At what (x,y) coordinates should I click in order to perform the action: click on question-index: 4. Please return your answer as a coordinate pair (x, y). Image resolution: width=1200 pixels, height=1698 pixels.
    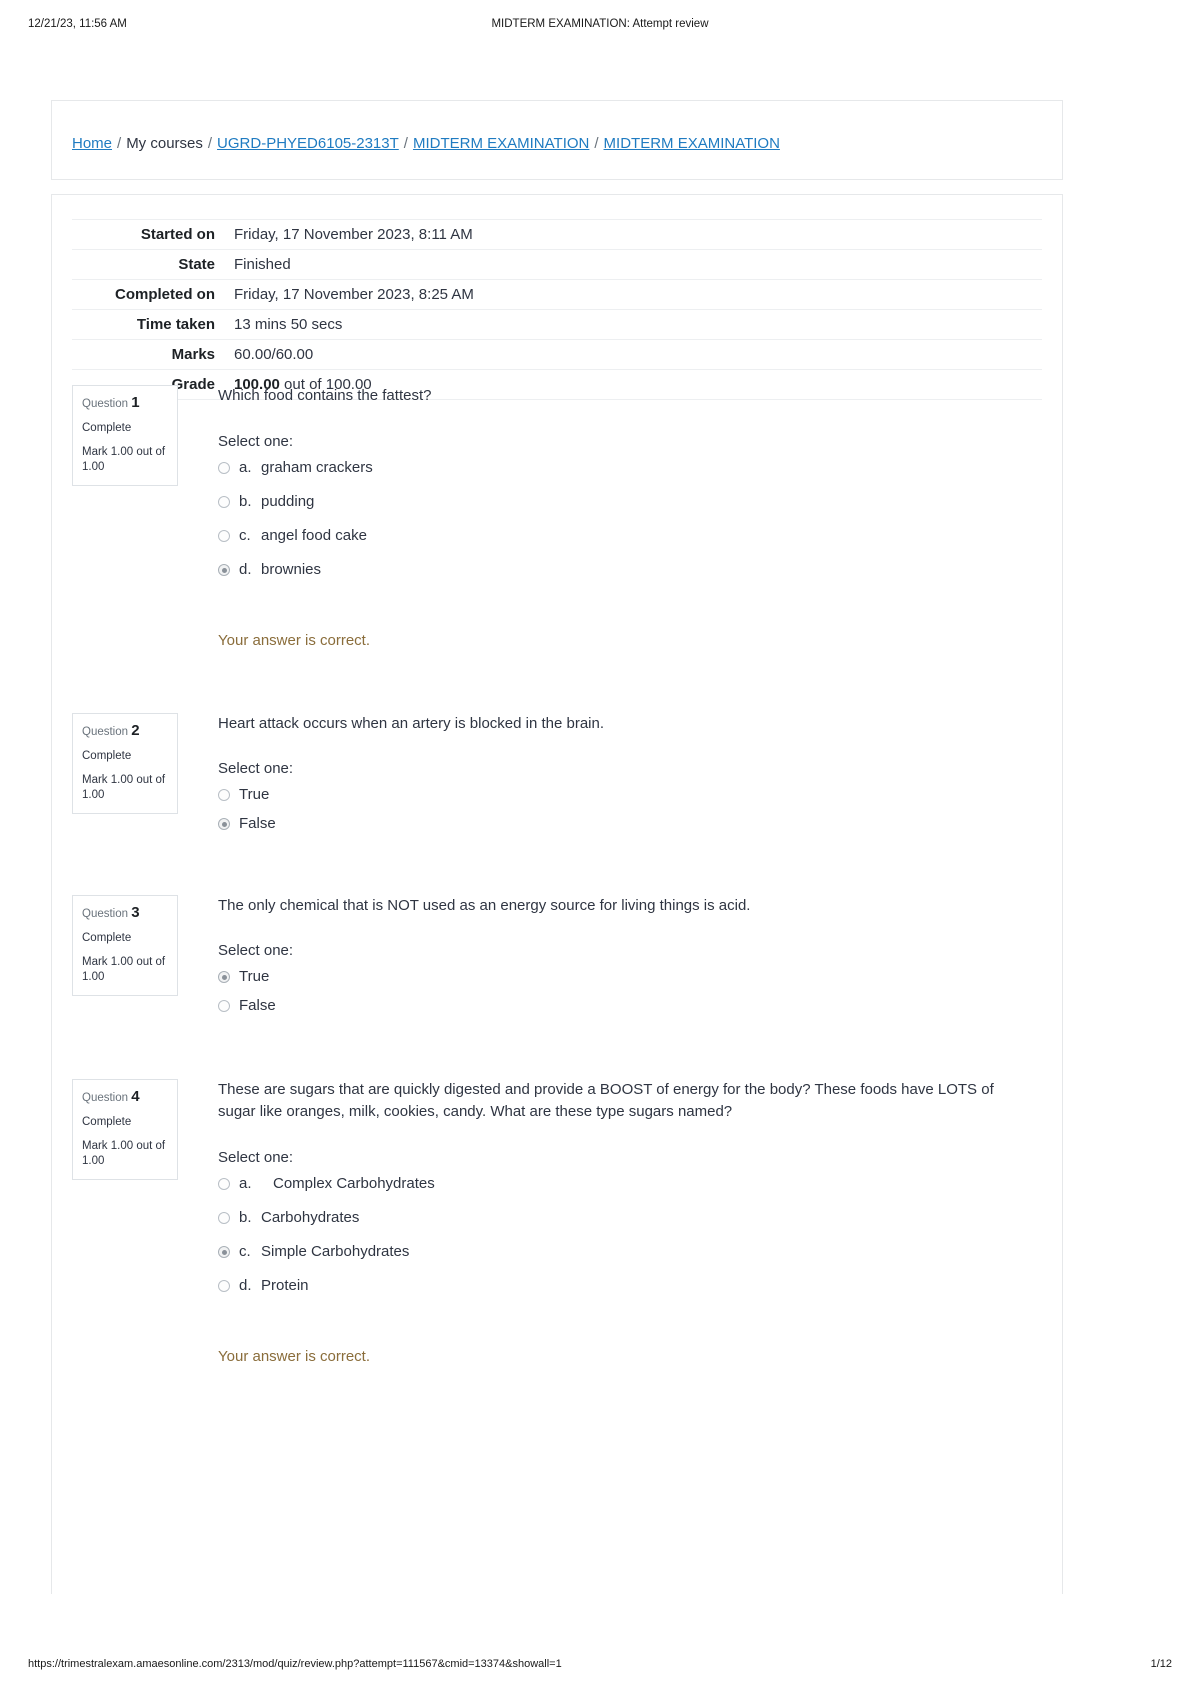
    Looking at the image, I should click on (135, 1096).